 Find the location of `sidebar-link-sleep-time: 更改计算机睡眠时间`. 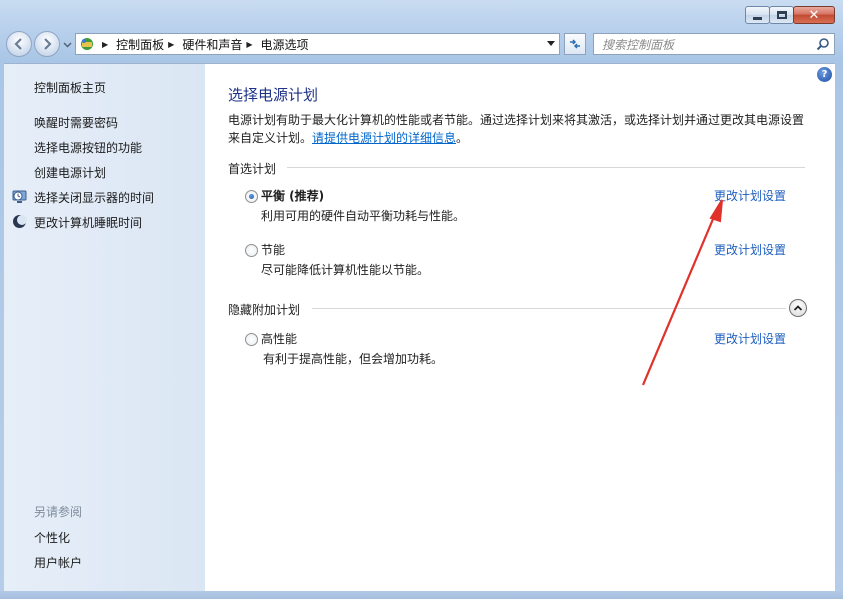

sidebar-link-sleep-time: 更改计算机睡眠时间 is located at coordinates (88, 222).